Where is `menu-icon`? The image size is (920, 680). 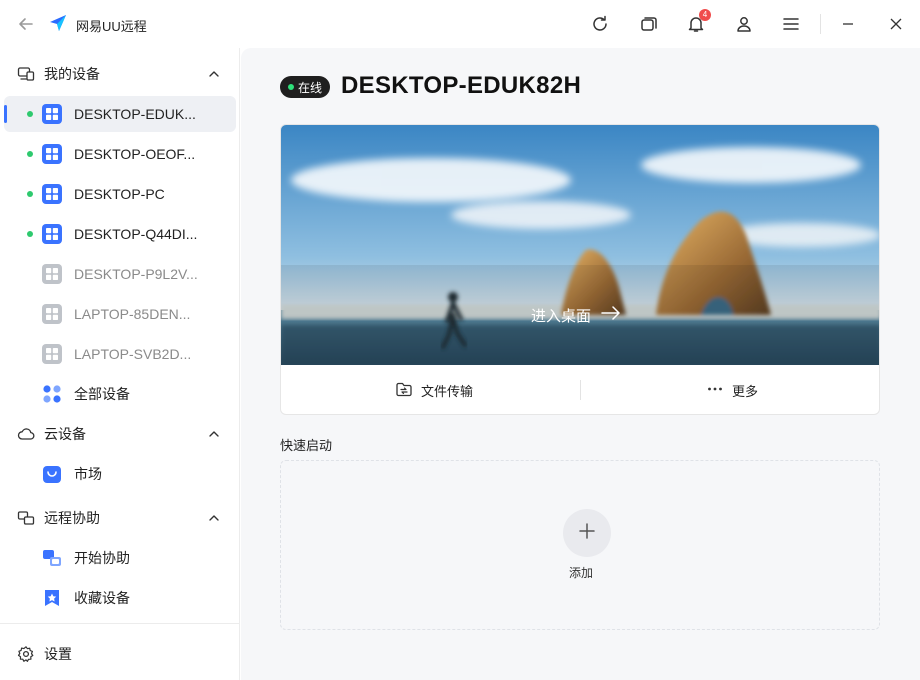 menu-icon is located at coordinates (791, 24).